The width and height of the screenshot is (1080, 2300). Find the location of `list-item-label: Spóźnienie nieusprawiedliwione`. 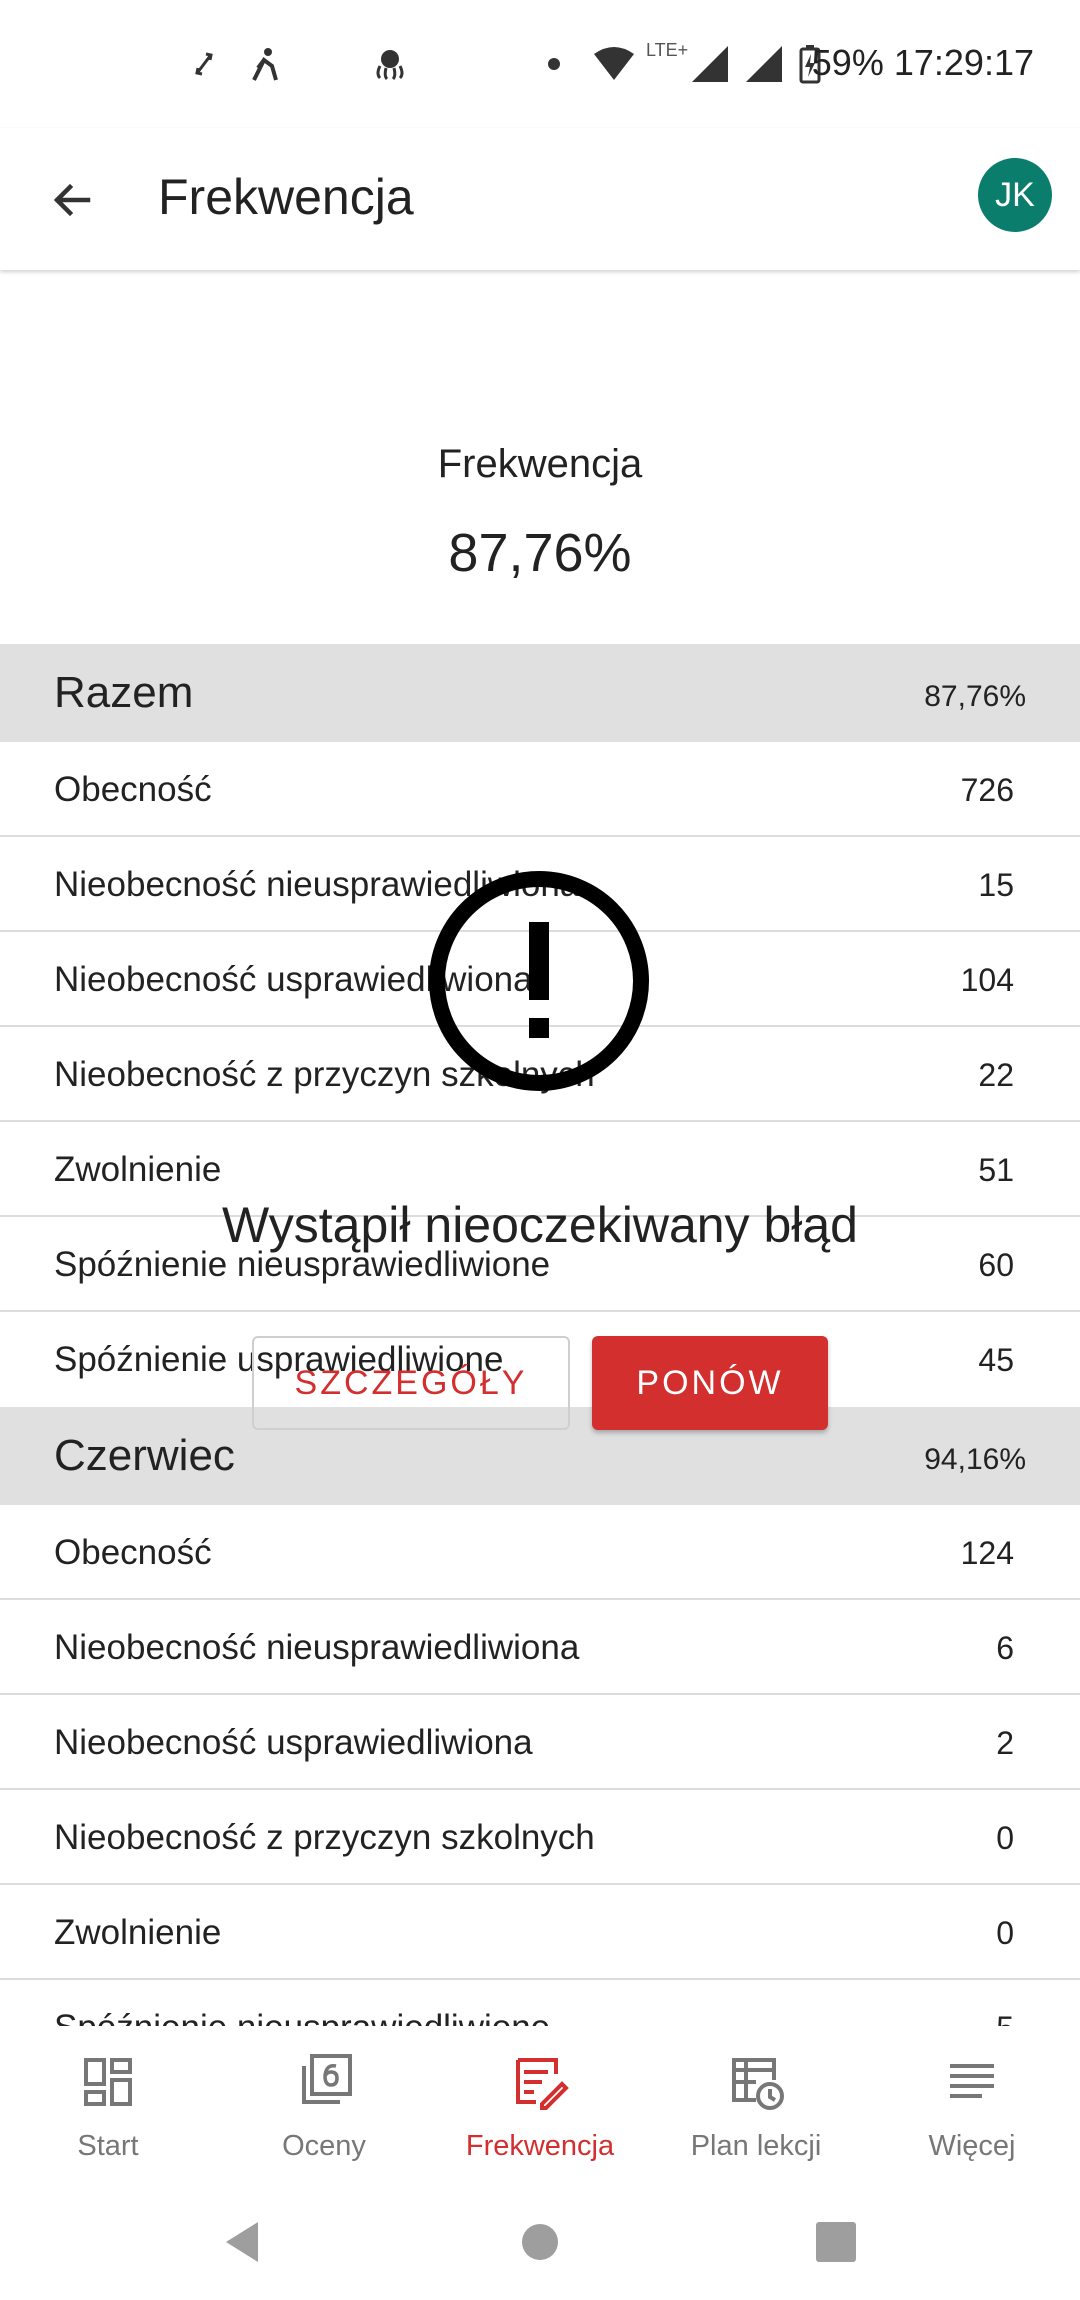

list-item-label: Spóźnienie nieusprawiedliwione is located at coordinates (302, 2017).